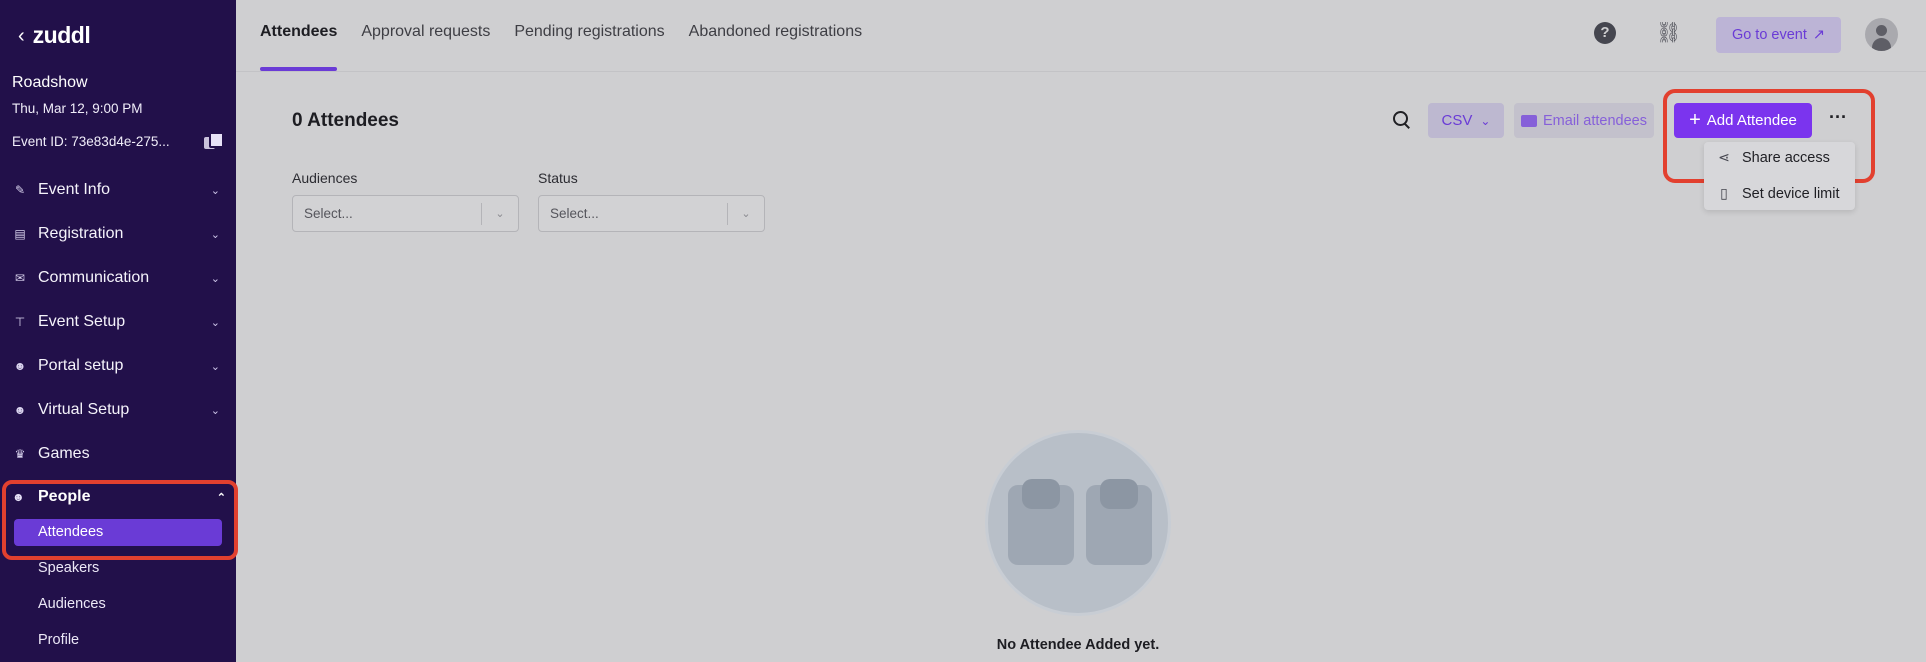 This screenshot has width=1926, height=662. Describe the element at coordinates (81, 365) in the screenshot. I see `nav-item-label: Portal setup` at that location.